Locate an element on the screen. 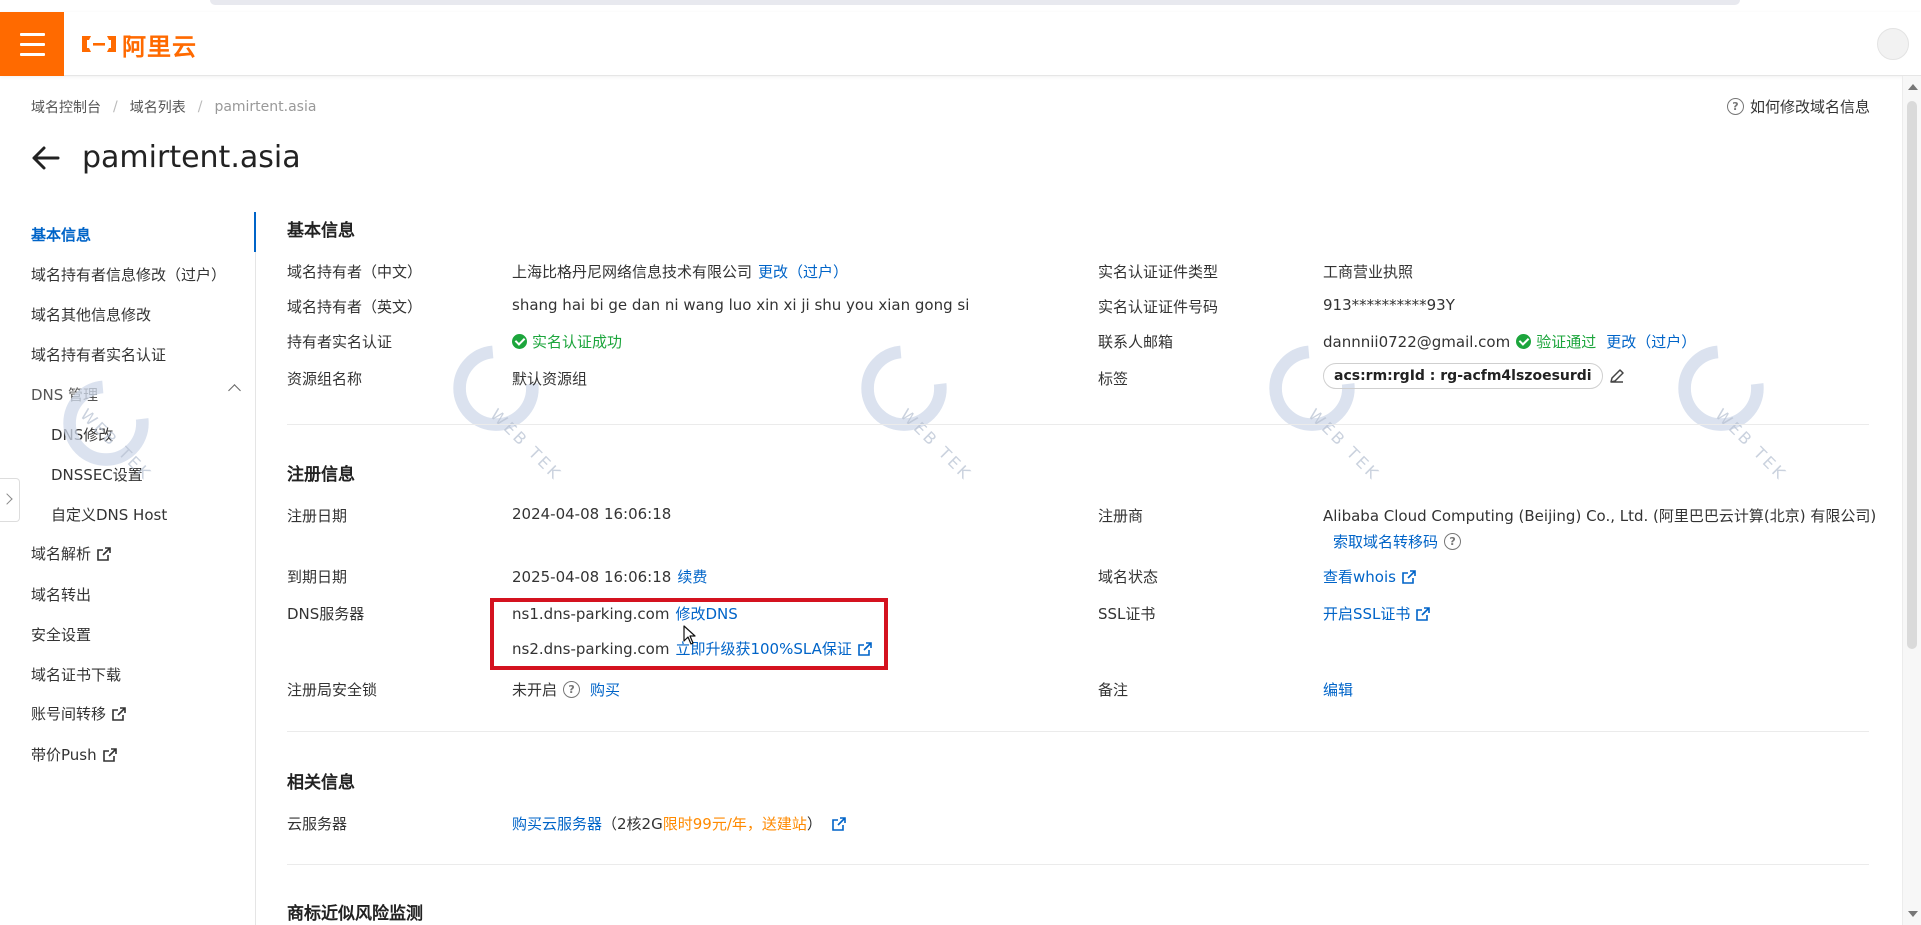 The height and width of the screenshot is (925, 1921). nav-certificate-download: 域名证书下载 is located at coordinates (76, 674).